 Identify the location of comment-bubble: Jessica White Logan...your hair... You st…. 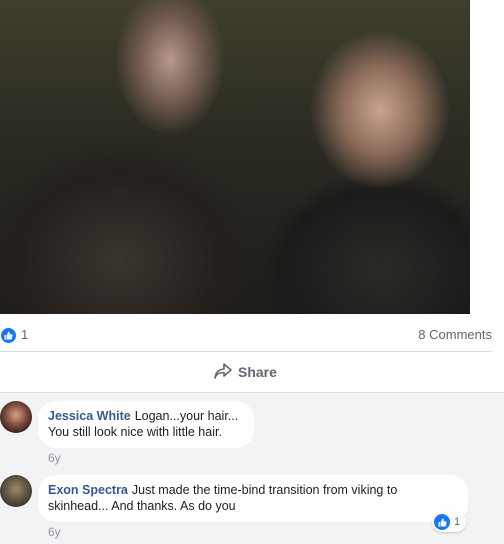
(146, 424).